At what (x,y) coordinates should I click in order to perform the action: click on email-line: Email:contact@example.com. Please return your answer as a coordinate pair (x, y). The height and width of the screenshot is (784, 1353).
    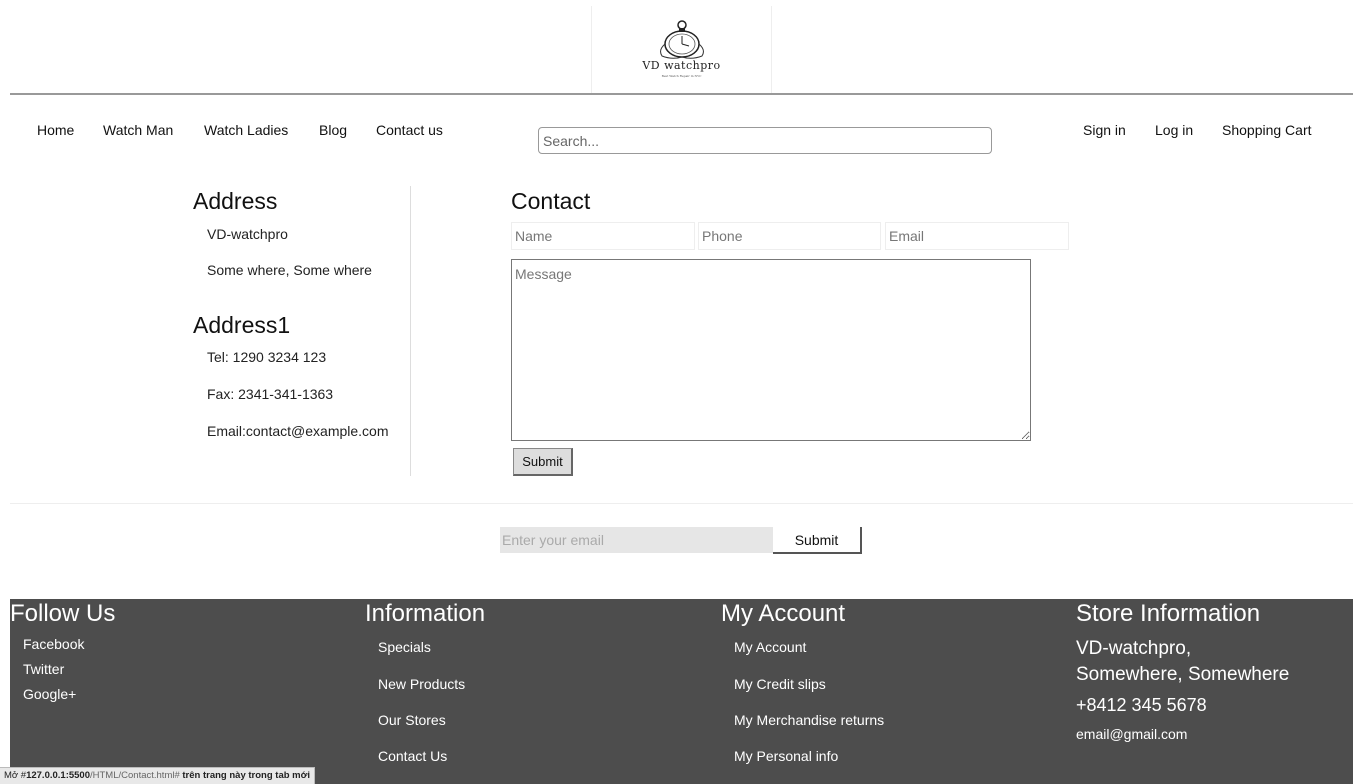
    Looking at the image, I should click on (298, 431).